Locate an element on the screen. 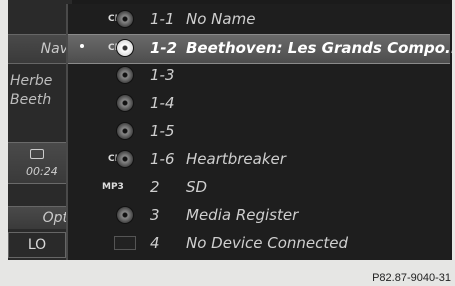 Image resolution: width=455 pixels, height=286 pixels. item-name: SD is located at coordinates (197, 187).